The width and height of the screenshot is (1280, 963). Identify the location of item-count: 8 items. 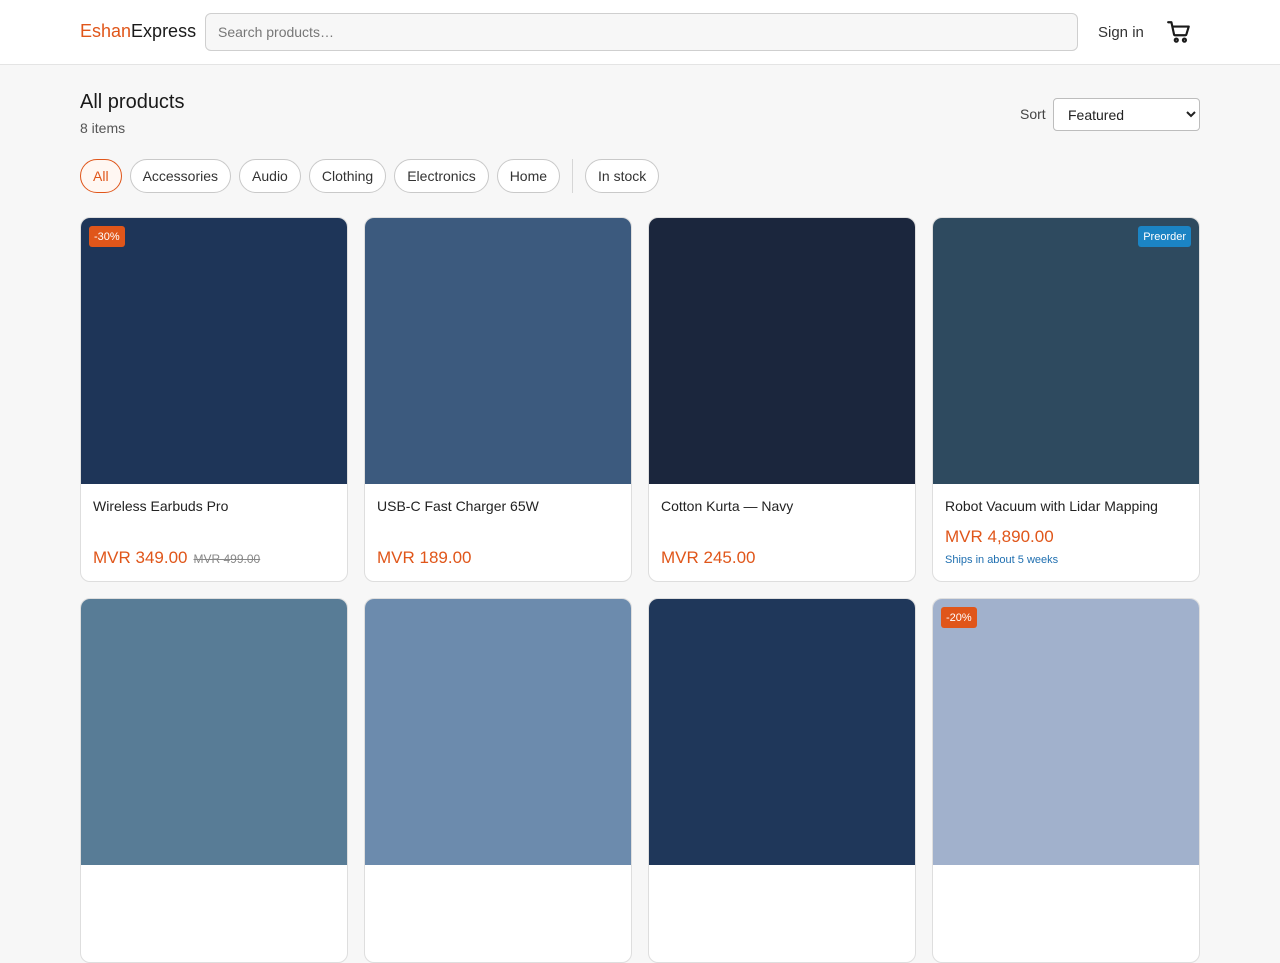
(103, 128).